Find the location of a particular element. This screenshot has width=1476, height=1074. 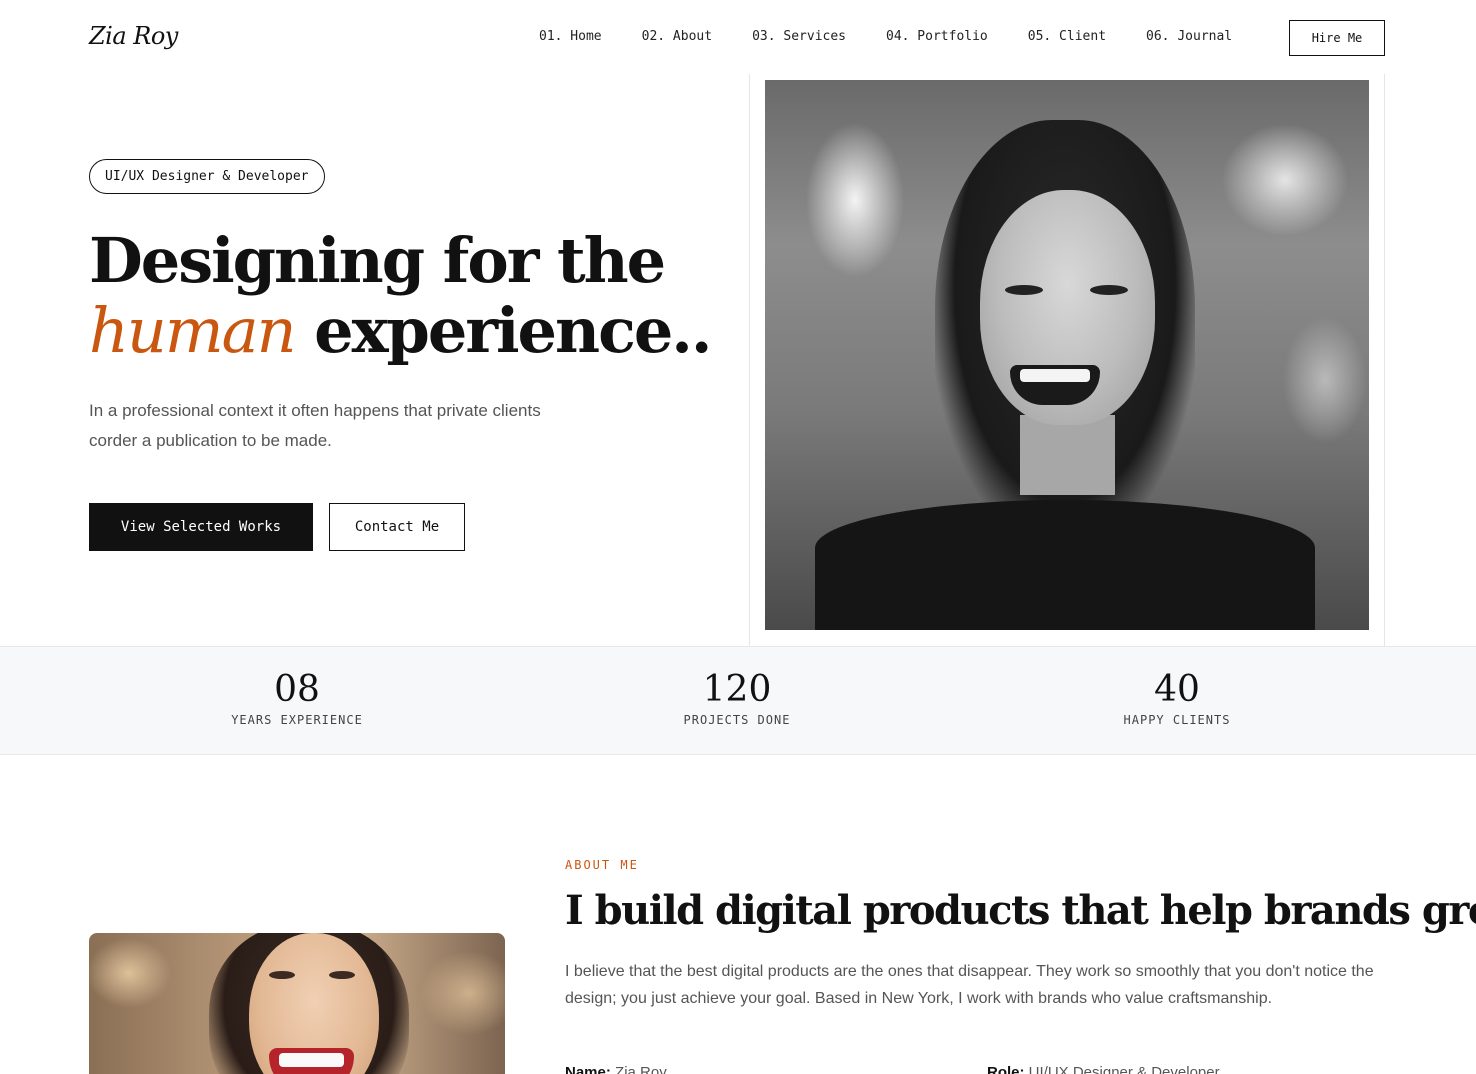

stat-happy-clients: 40 HAPPY CLIENTS is located at coordinates (1177, 698).